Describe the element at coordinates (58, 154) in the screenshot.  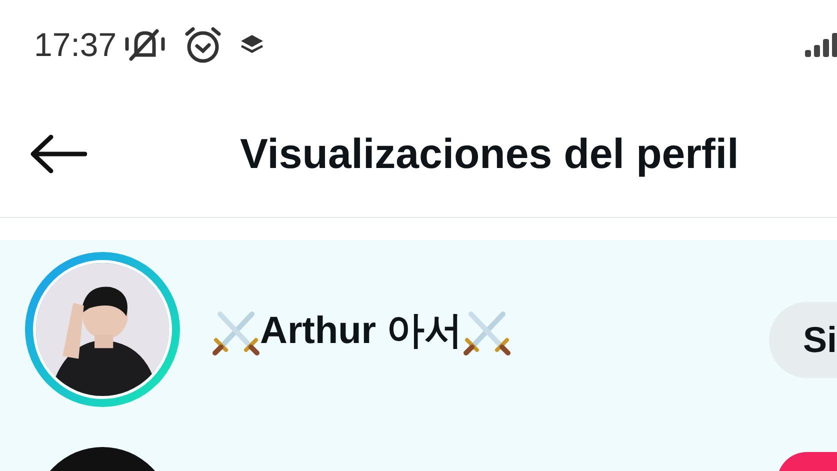
I see `back-arrow-icon` at that location.